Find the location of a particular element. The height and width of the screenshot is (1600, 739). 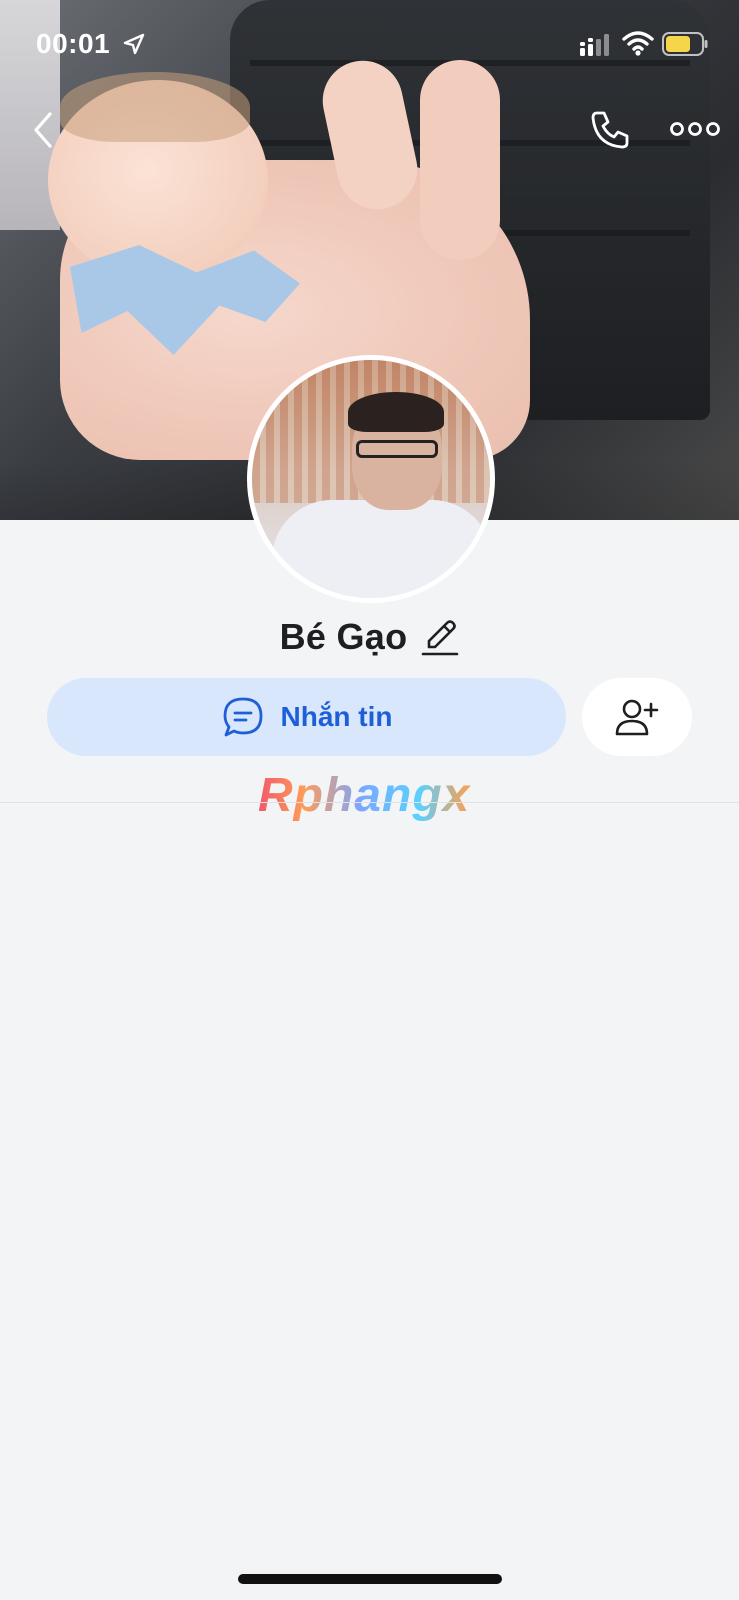

avatar-shirt is located at coordinates (381, 549).